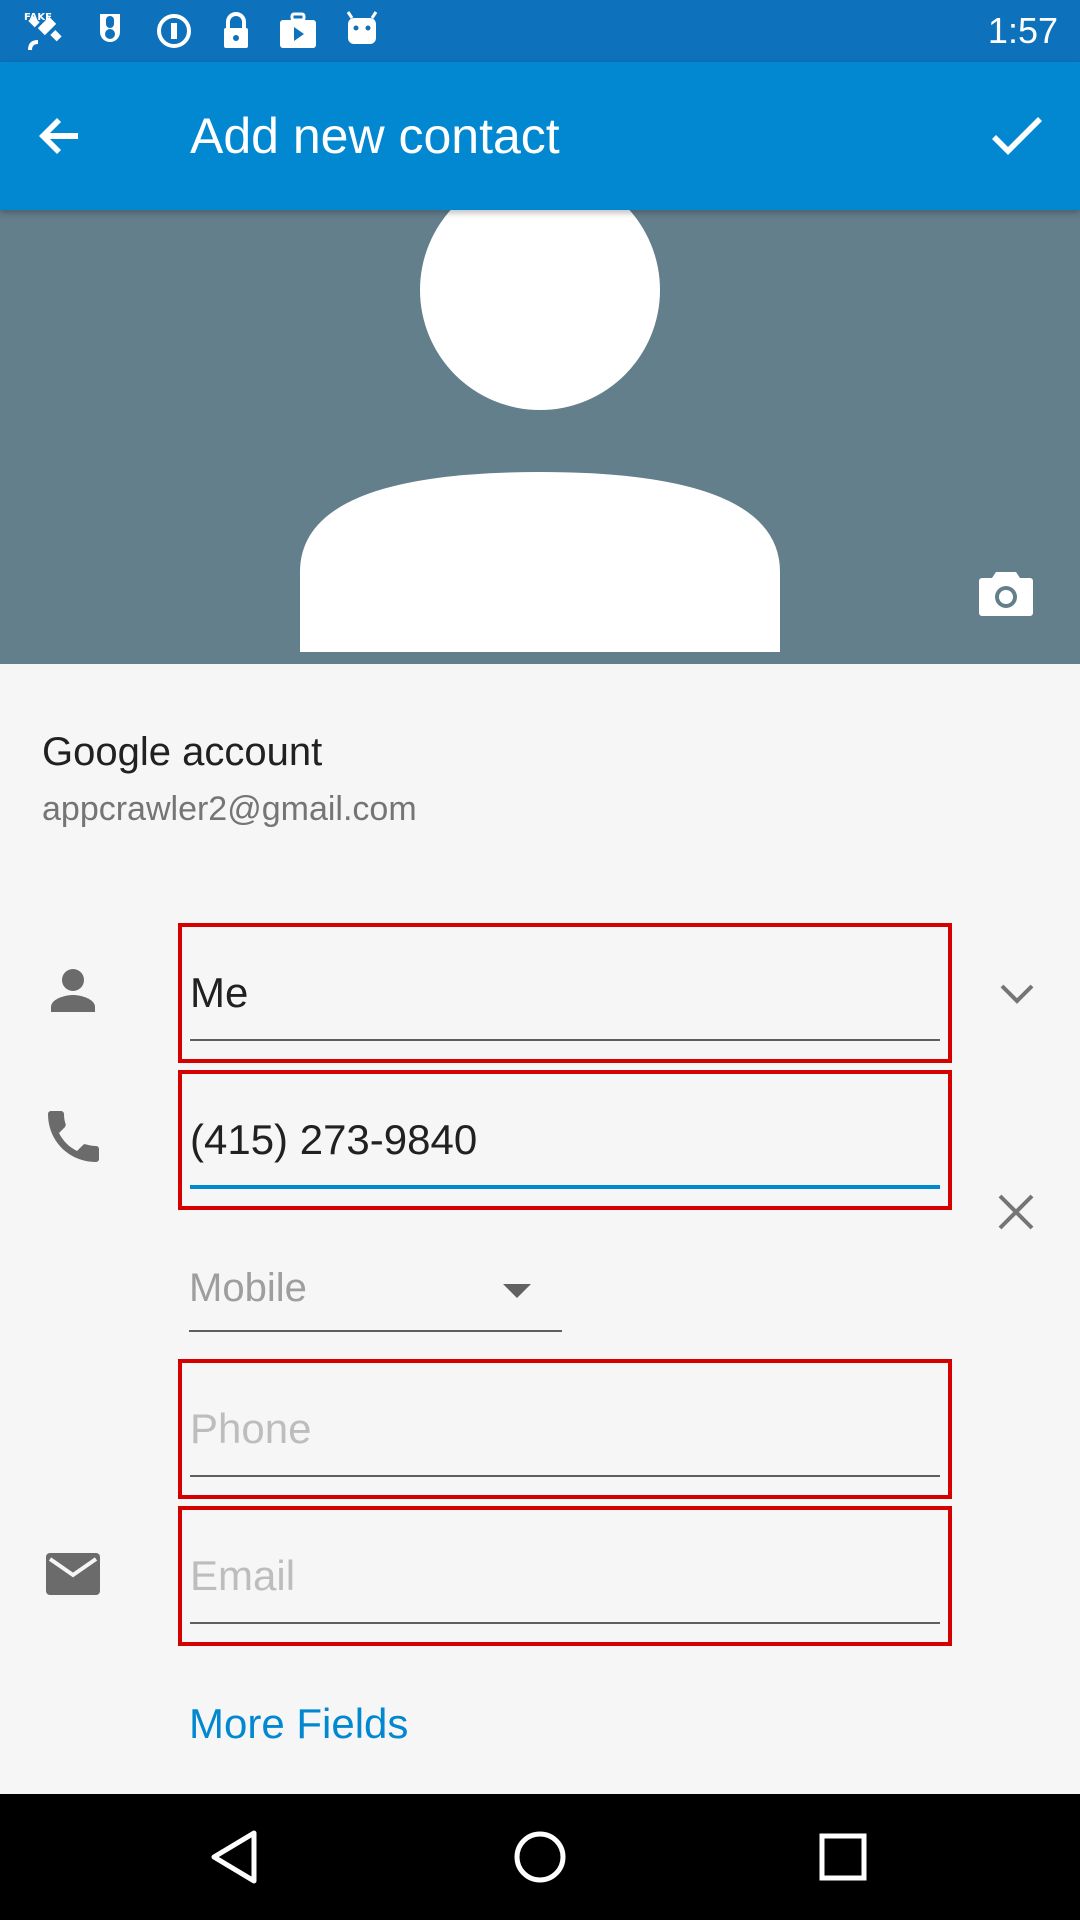 Image resolution: width=1080 pixels, height=1920 pixels. I want to click on dropdown-arrow-icon, so click(517, 1290).